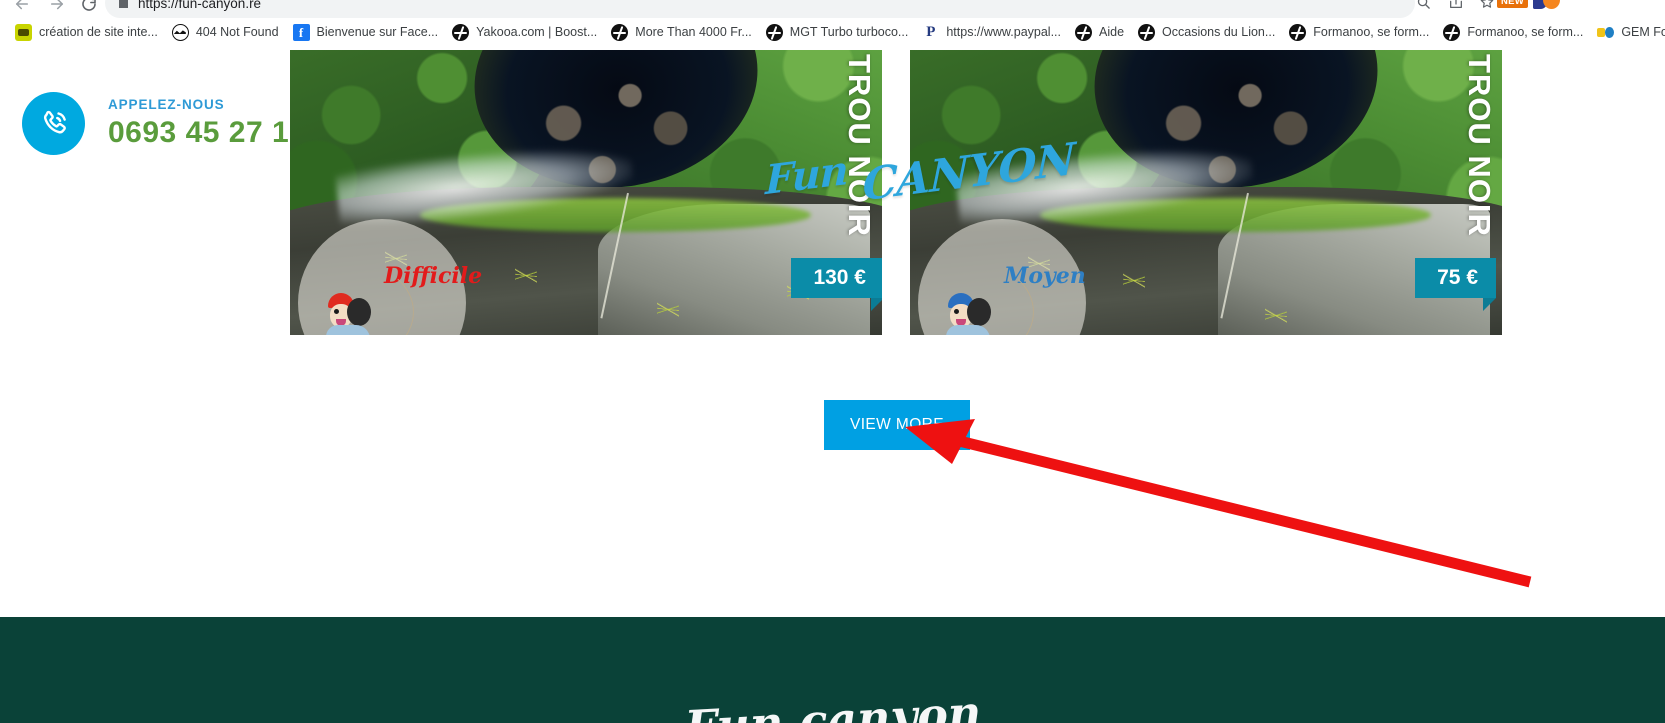 The width and height of the screenshot is (1665, 723). I want to click on site-footer: Fun canyon, so click(832, 670).